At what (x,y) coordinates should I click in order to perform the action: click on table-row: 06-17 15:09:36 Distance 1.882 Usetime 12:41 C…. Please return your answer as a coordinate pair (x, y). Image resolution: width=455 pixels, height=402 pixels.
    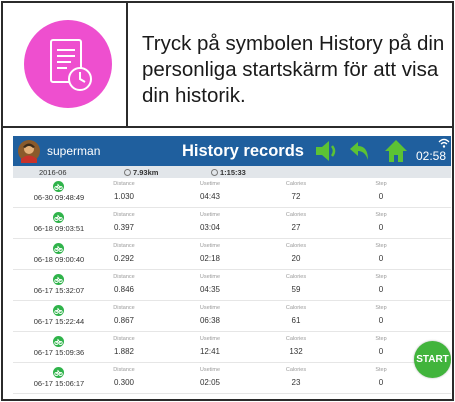
    Looking at the image, I should click on (232, 348).